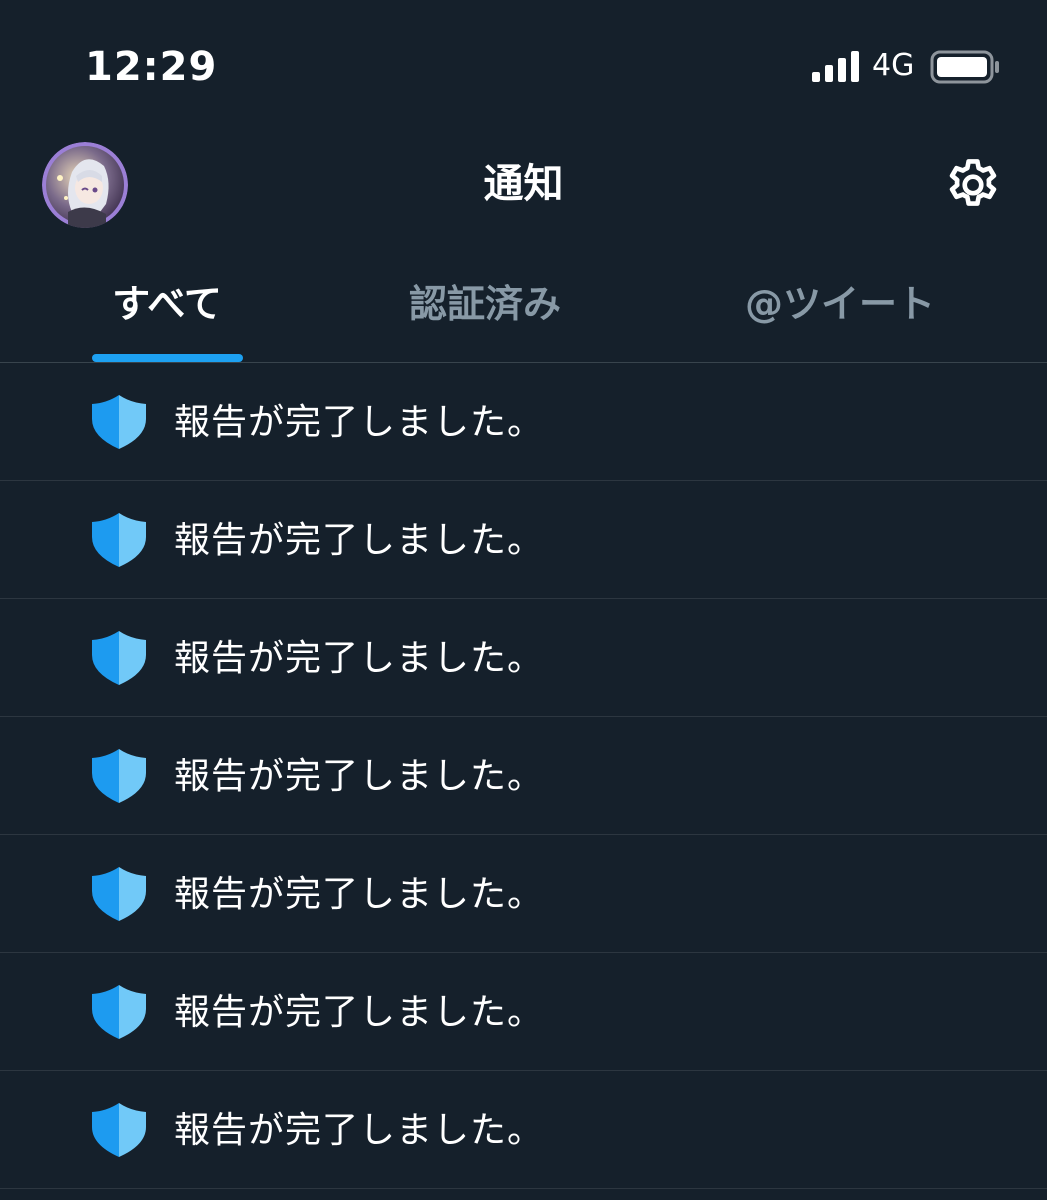 Image resolution: width=1047 pixels, height=1200 pixels. I want to click on page-title: 通知, so click(523, 184).